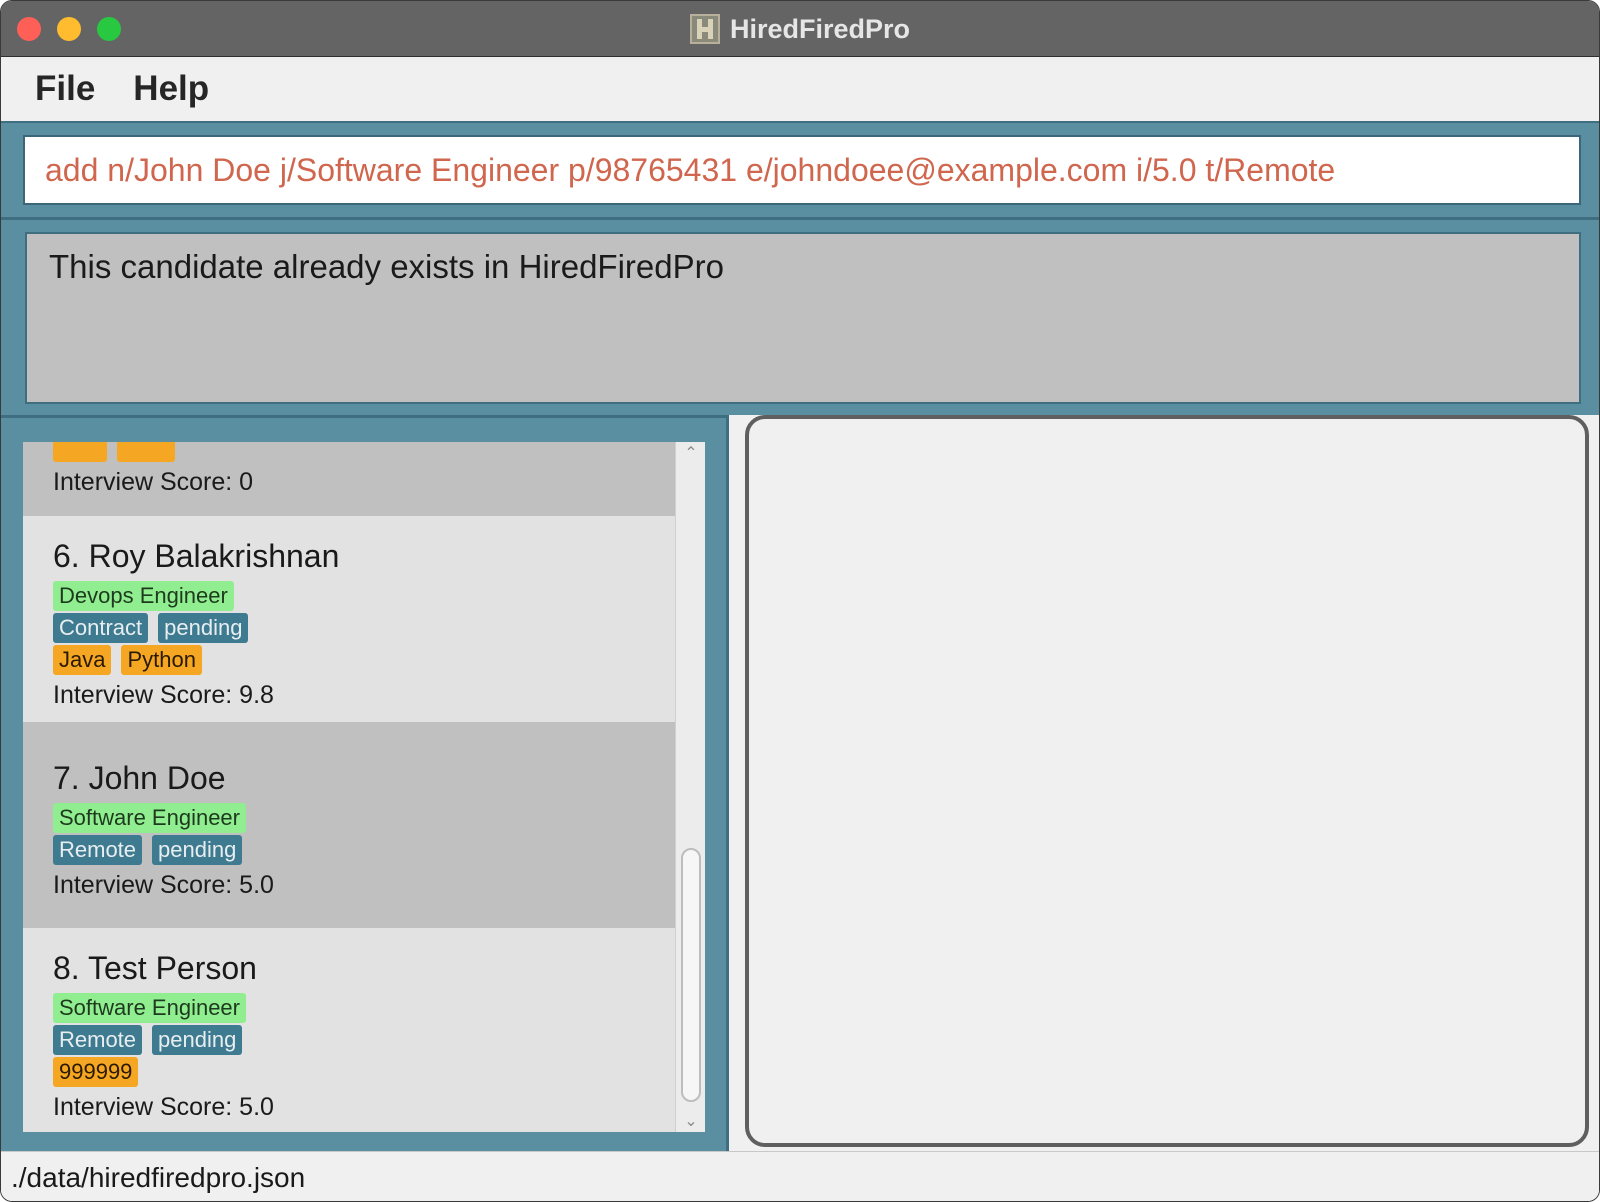  What do you see at coordinates (690, 787) in the screenshot?
I see `list-scrollbar: ⌃ ⌄` at bounding box center [690, 787].